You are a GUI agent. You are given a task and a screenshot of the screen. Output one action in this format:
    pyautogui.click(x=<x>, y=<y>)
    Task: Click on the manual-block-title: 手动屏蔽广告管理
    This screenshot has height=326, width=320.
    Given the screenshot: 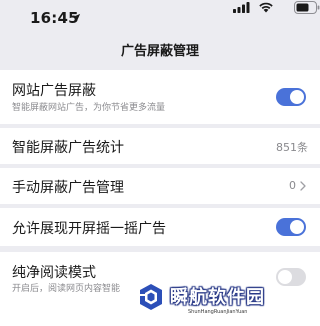 What is the action you would take?
    pyautogui.click(x=68, y=188)
    